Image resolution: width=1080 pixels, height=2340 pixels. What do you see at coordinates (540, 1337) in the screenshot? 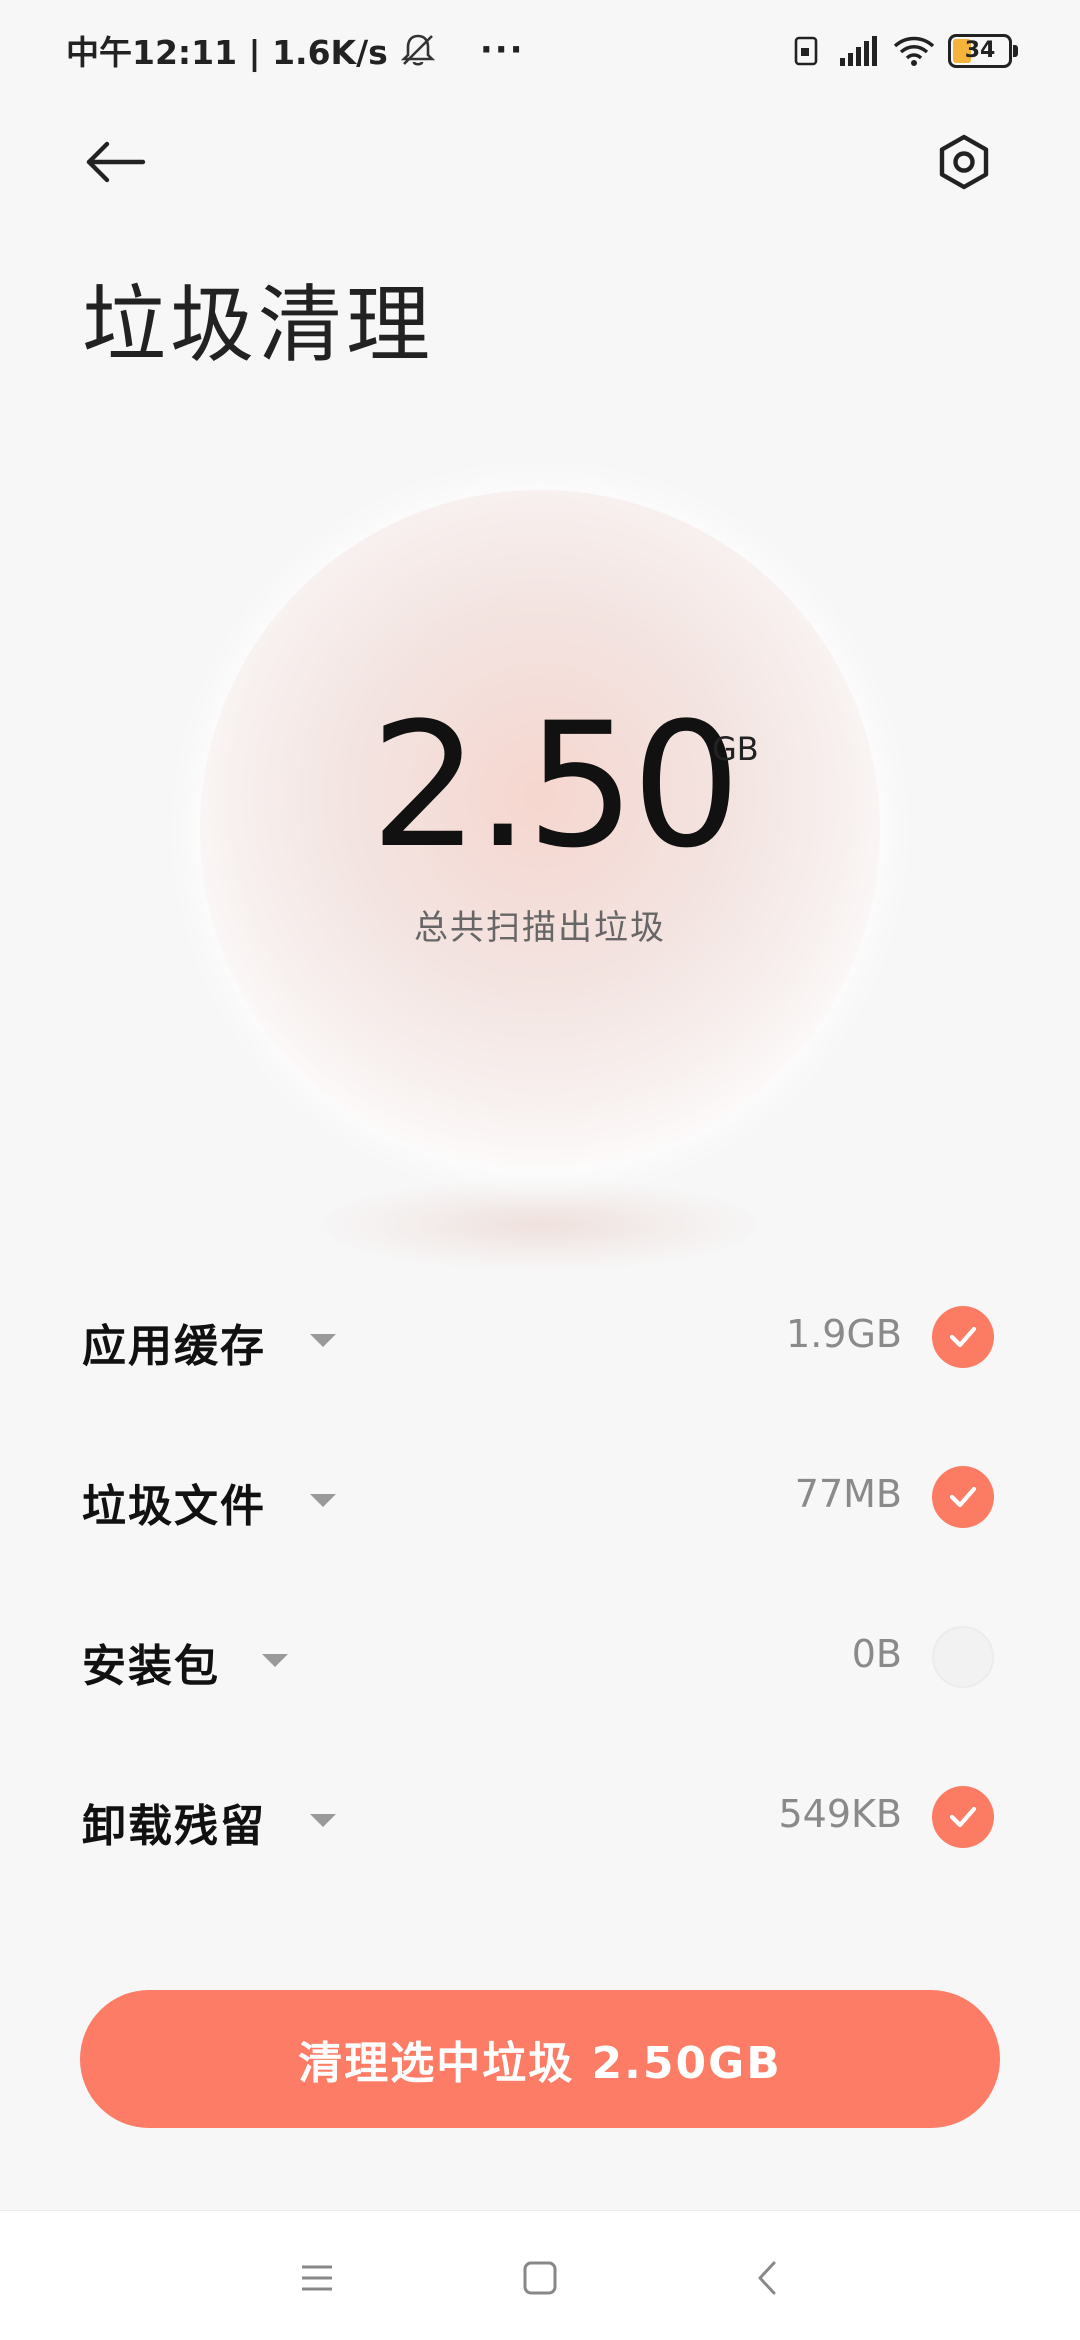
I see `junk-item-app-cache: 应用缓存 1.9GB` at bounding box center [540, 1337].